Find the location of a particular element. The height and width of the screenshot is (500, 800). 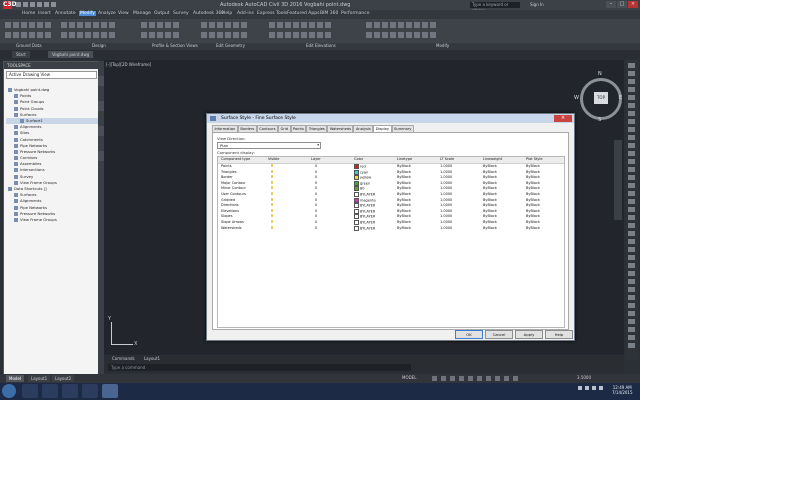

taskbar-explorer-icon is located at coordinates (50, 391).